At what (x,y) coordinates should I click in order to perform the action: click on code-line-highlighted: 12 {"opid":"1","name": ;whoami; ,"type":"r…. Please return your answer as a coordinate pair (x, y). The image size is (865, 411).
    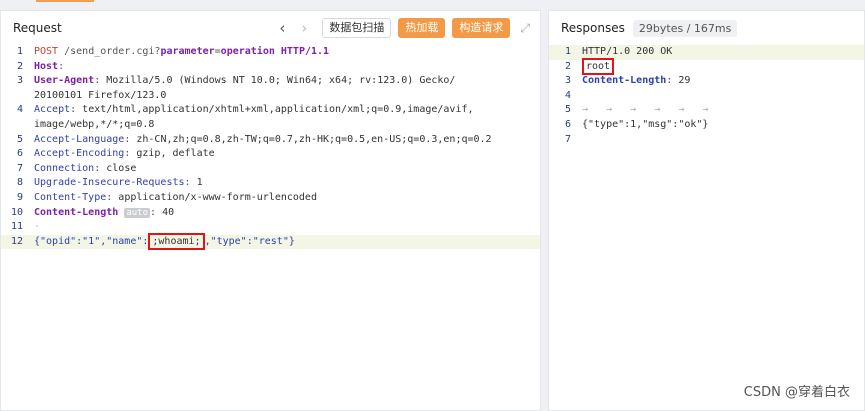
    Looking at the image, I should click on (270, 241).